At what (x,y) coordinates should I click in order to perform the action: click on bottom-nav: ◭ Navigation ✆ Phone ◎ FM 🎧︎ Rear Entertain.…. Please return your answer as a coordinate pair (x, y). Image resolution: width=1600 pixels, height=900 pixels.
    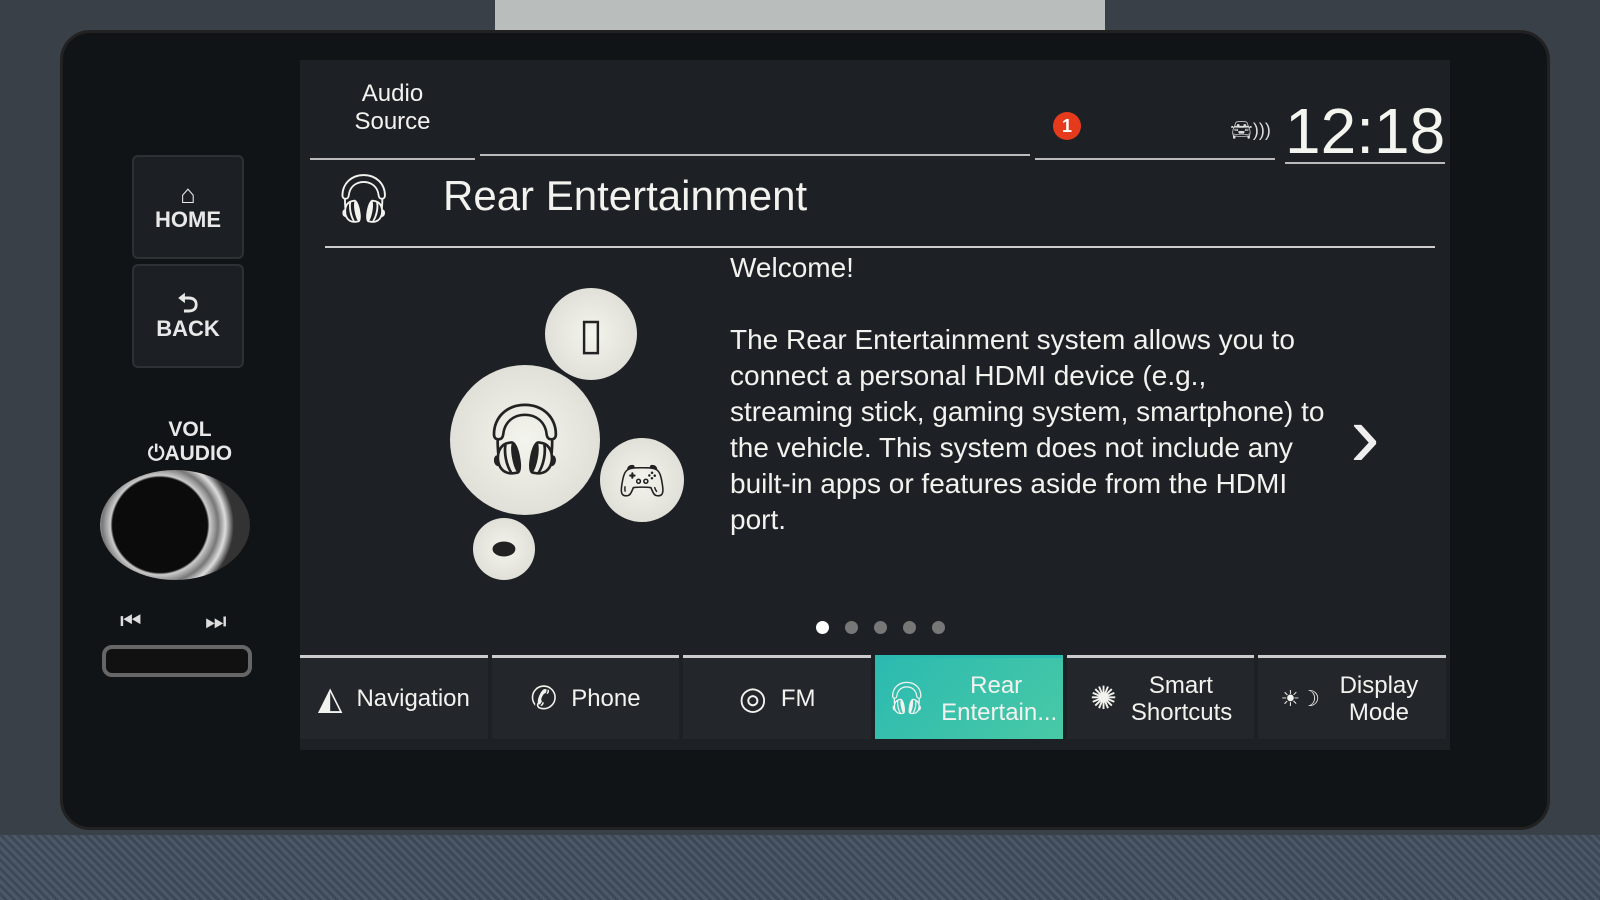
    Looking at the image, I should click on (875, 697).